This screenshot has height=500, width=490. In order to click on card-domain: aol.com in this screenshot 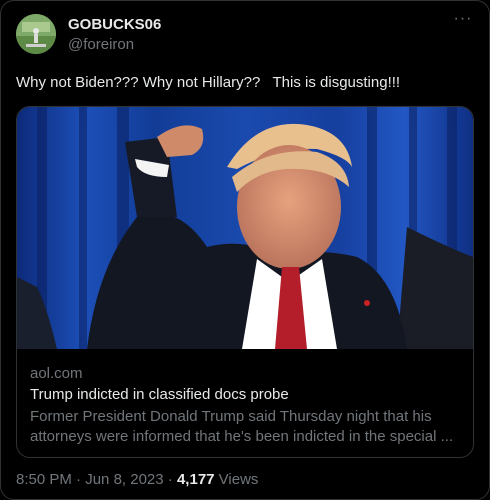, I will do `click(56, 373)`.